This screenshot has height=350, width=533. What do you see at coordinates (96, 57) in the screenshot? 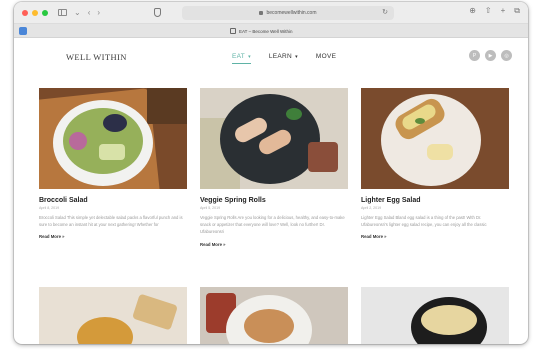
I see `site-logo: WELL WITHIN` at bounding box center [96, 57].